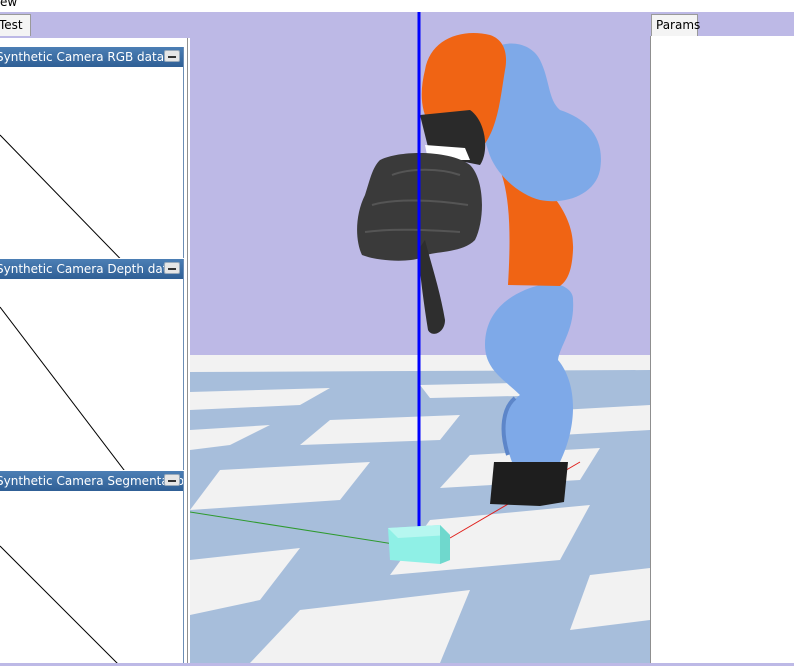 The width and height of the screenshot is (794, 666). Describe the element at coordinates (397, 6) in the screenshot. I see `menu-bar: ew` at that location.